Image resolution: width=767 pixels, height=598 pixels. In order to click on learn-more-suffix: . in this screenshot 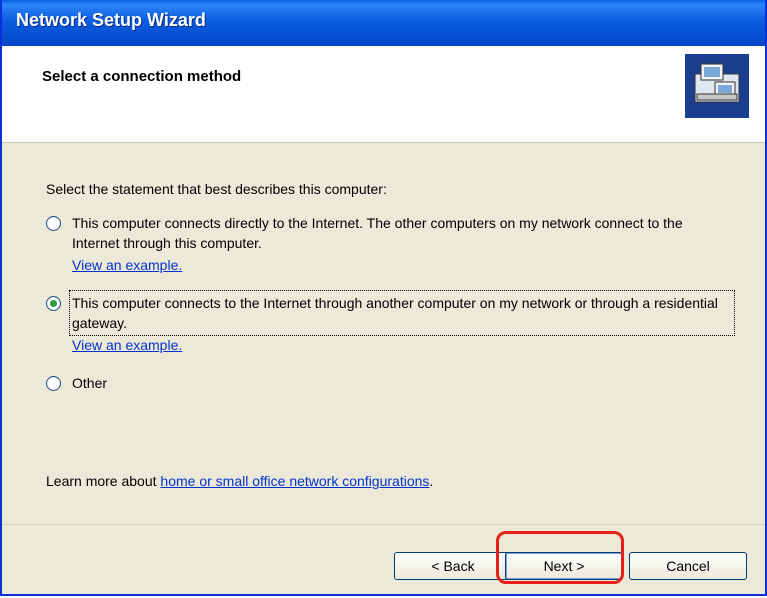, I will do `click(431, 481)`.